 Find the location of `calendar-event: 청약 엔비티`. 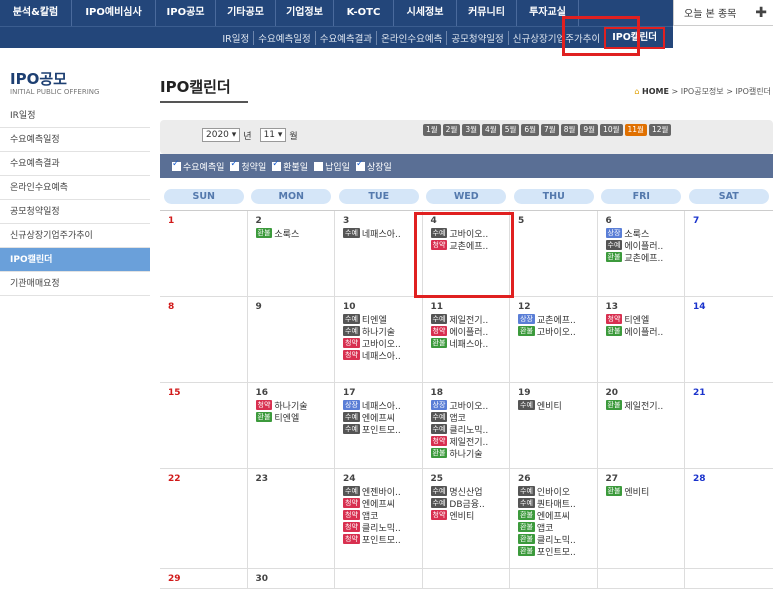

calendar-event: 청약 엔비티 is located at coordinates (470, 515).